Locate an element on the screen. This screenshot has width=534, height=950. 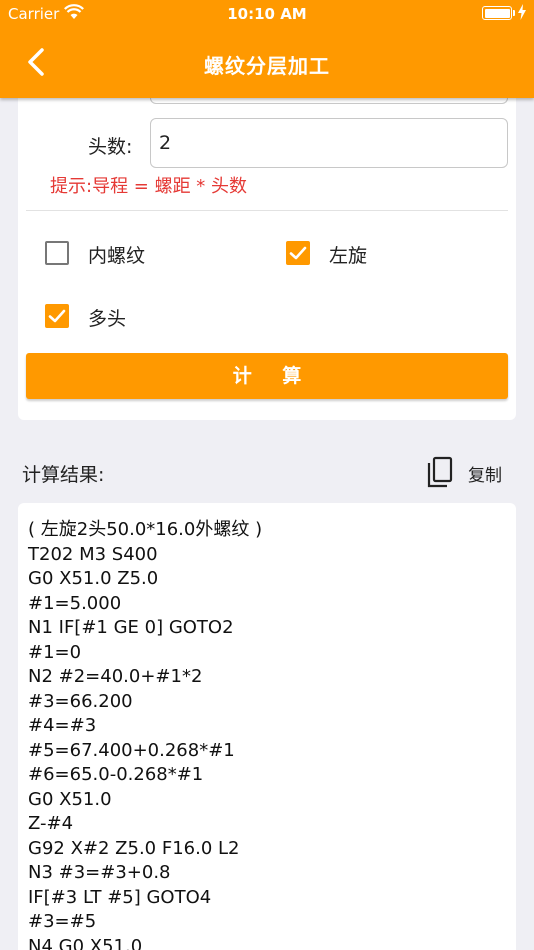
code-line: N4 G0 X51.0 is located at coordinates (85, 942).